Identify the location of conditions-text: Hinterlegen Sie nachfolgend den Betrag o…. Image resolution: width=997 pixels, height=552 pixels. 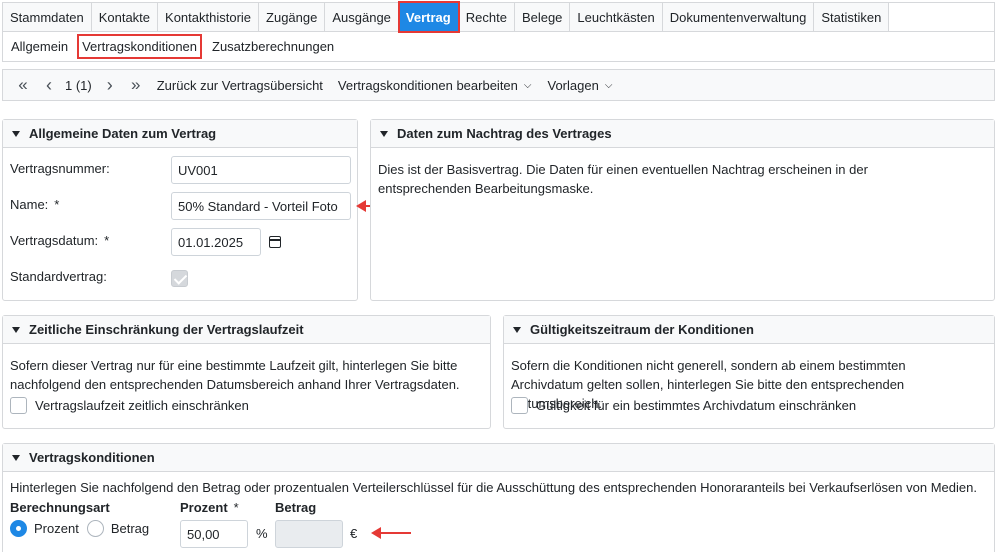
(493, 487).